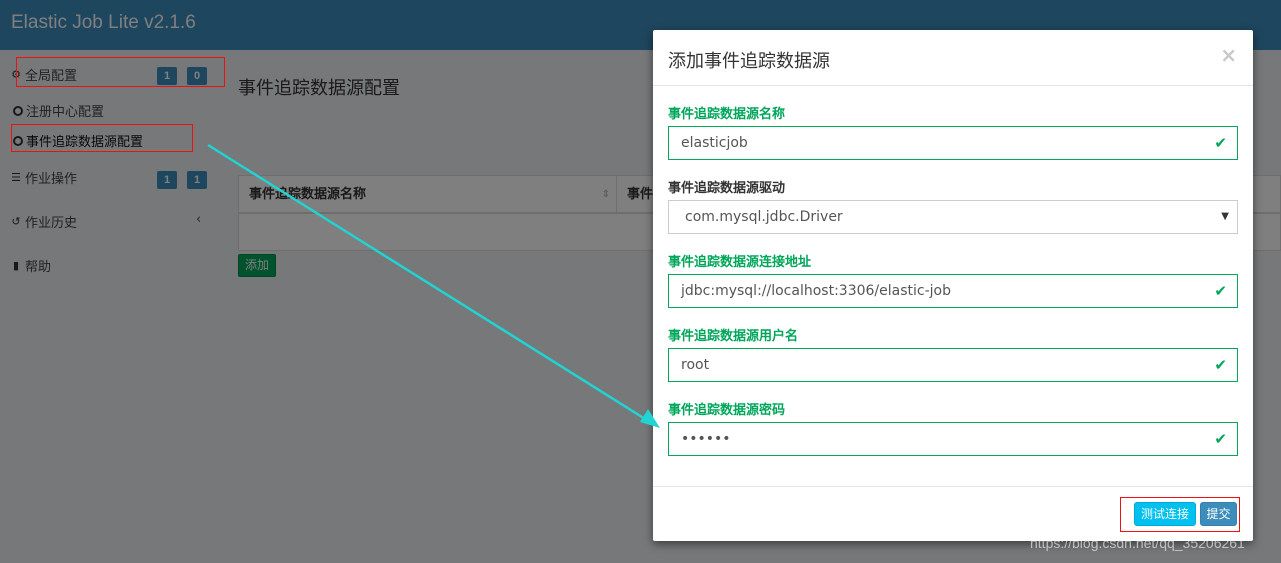  What do you see at coordinates (1228, 55) in the screenshot?
I see `close-icon: ×` at bounding box center [1228, 55].